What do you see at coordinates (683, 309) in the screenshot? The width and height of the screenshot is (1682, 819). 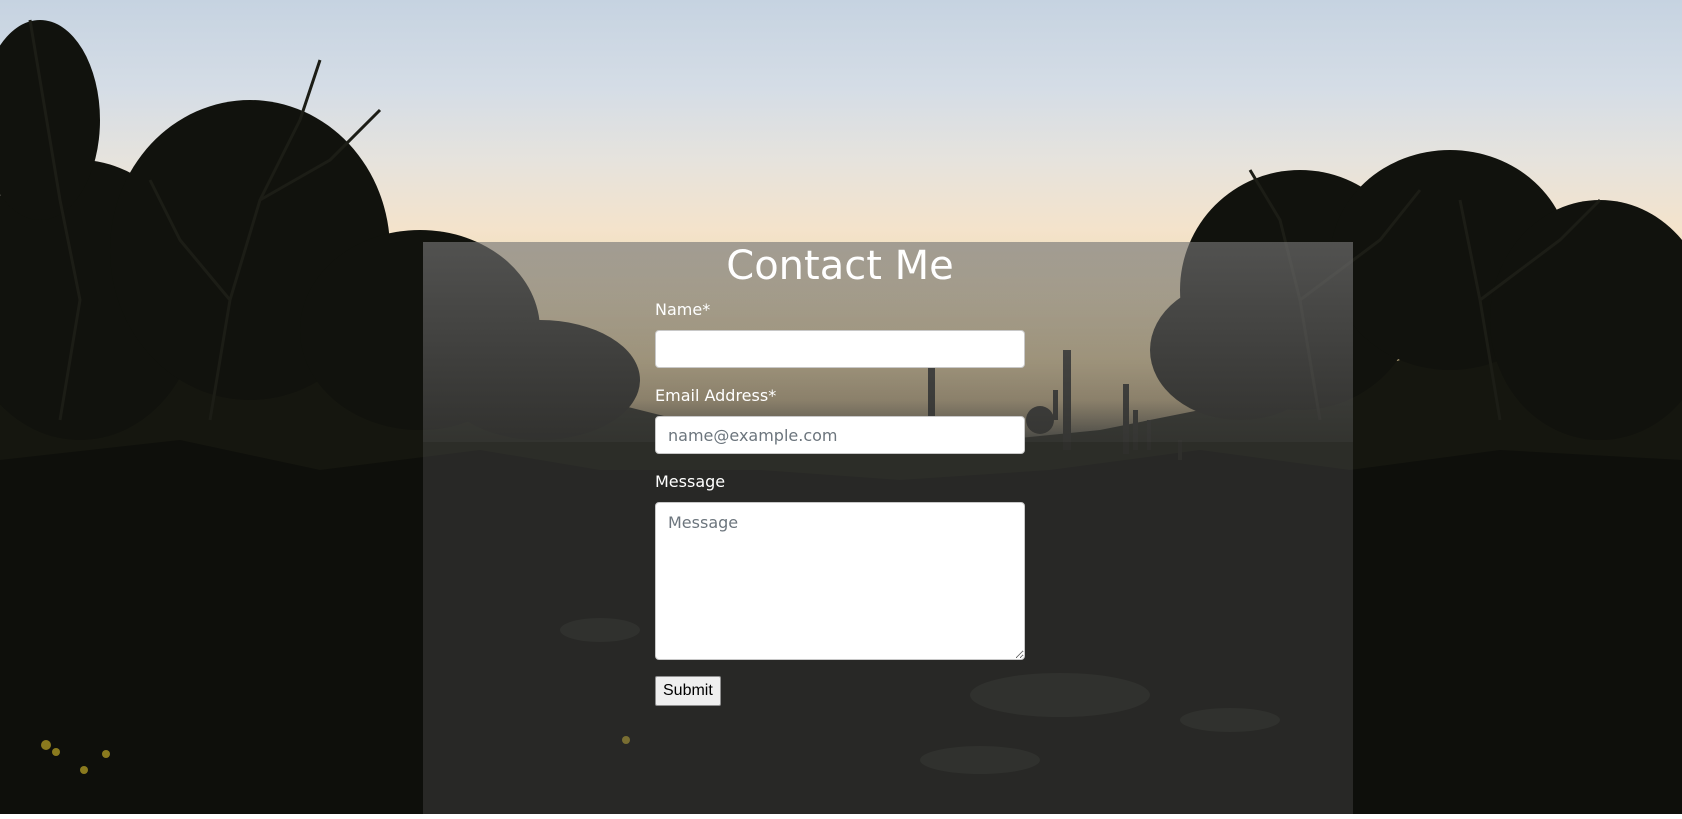 I see `name-label: Name*` at bounding box center [683, 309].